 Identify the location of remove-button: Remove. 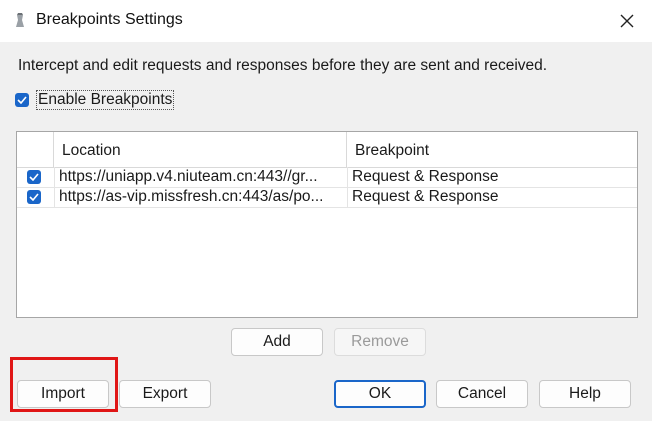
(380, 342).